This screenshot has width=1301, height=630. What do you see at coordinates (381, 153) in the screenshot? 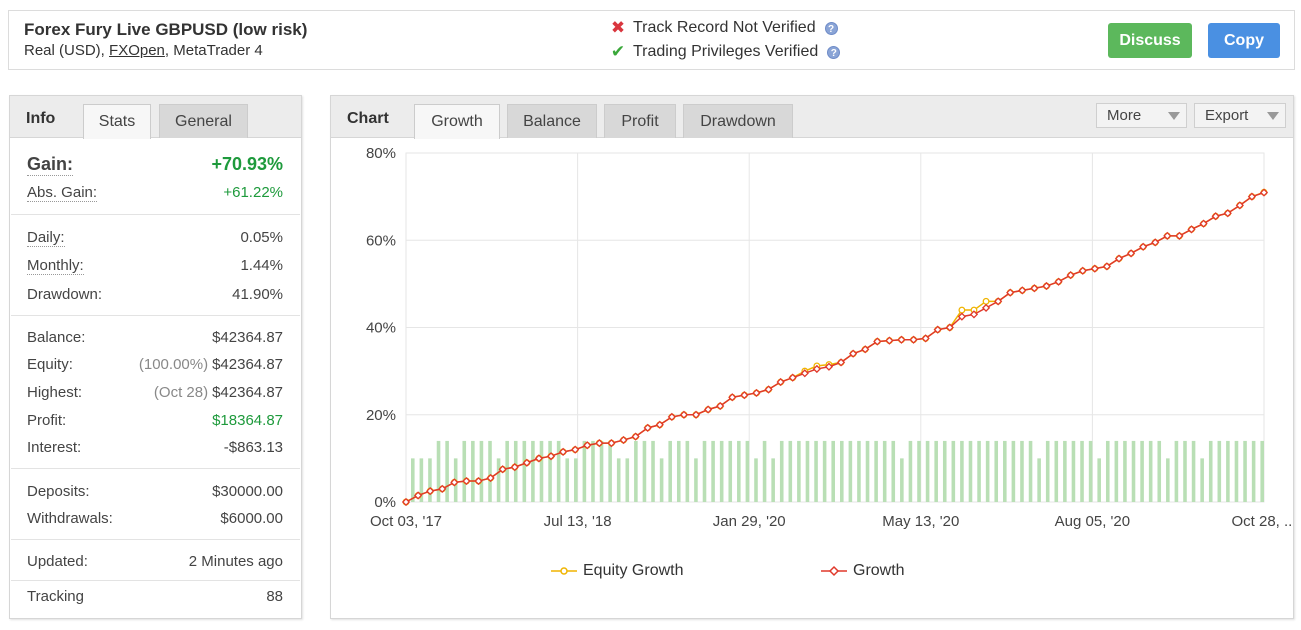
I see `y-tick-label: 80%` at bounding box center [381, 153].